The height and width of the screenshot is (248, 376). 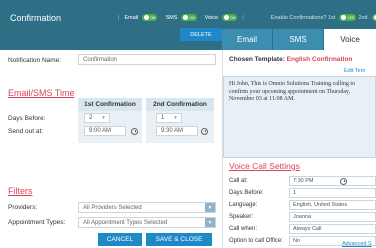 I want to click on speaker-label: Speaker:, so click(x=241, y=216).